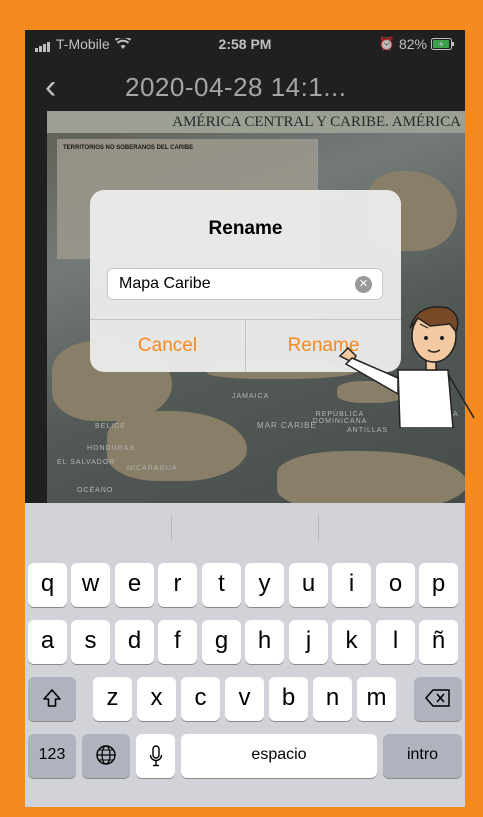  I want to click on shift-key, so click(52, 699).